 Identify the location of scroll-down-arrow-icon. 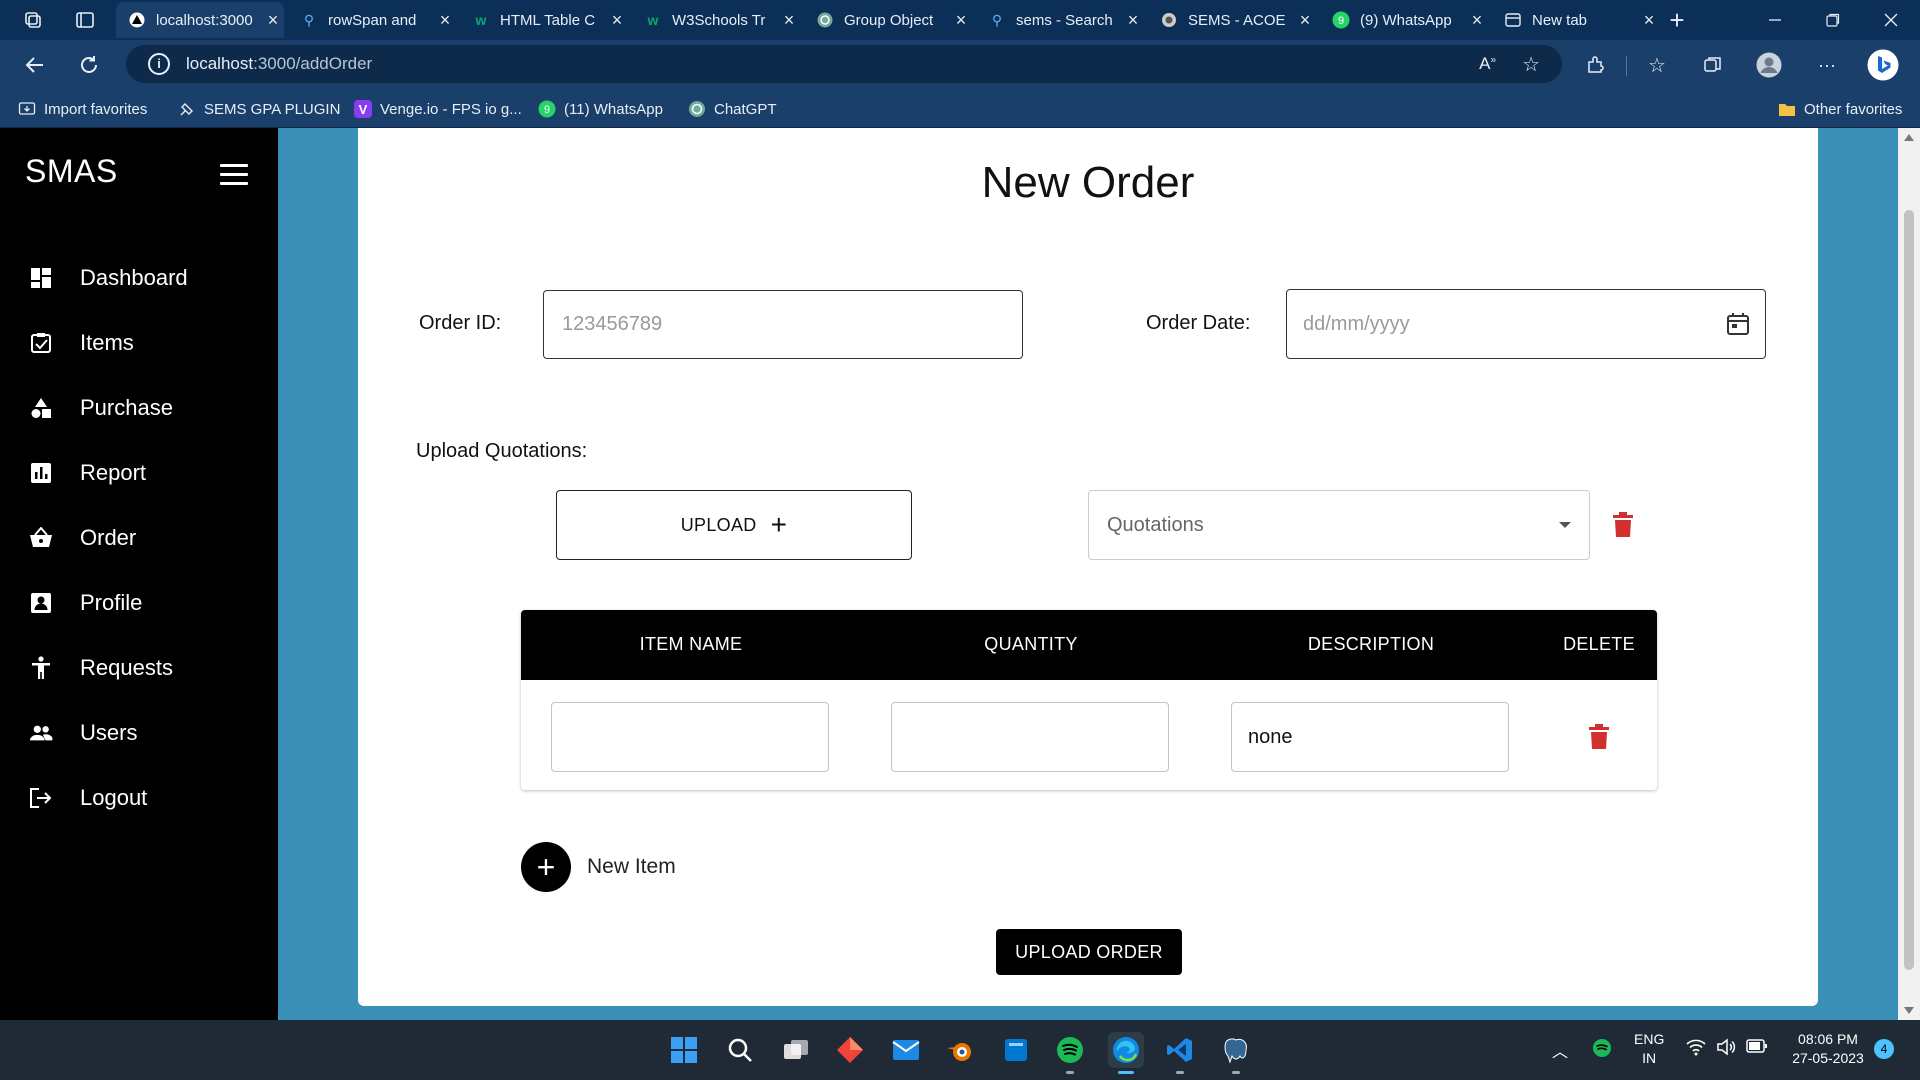
(1909, 1010).